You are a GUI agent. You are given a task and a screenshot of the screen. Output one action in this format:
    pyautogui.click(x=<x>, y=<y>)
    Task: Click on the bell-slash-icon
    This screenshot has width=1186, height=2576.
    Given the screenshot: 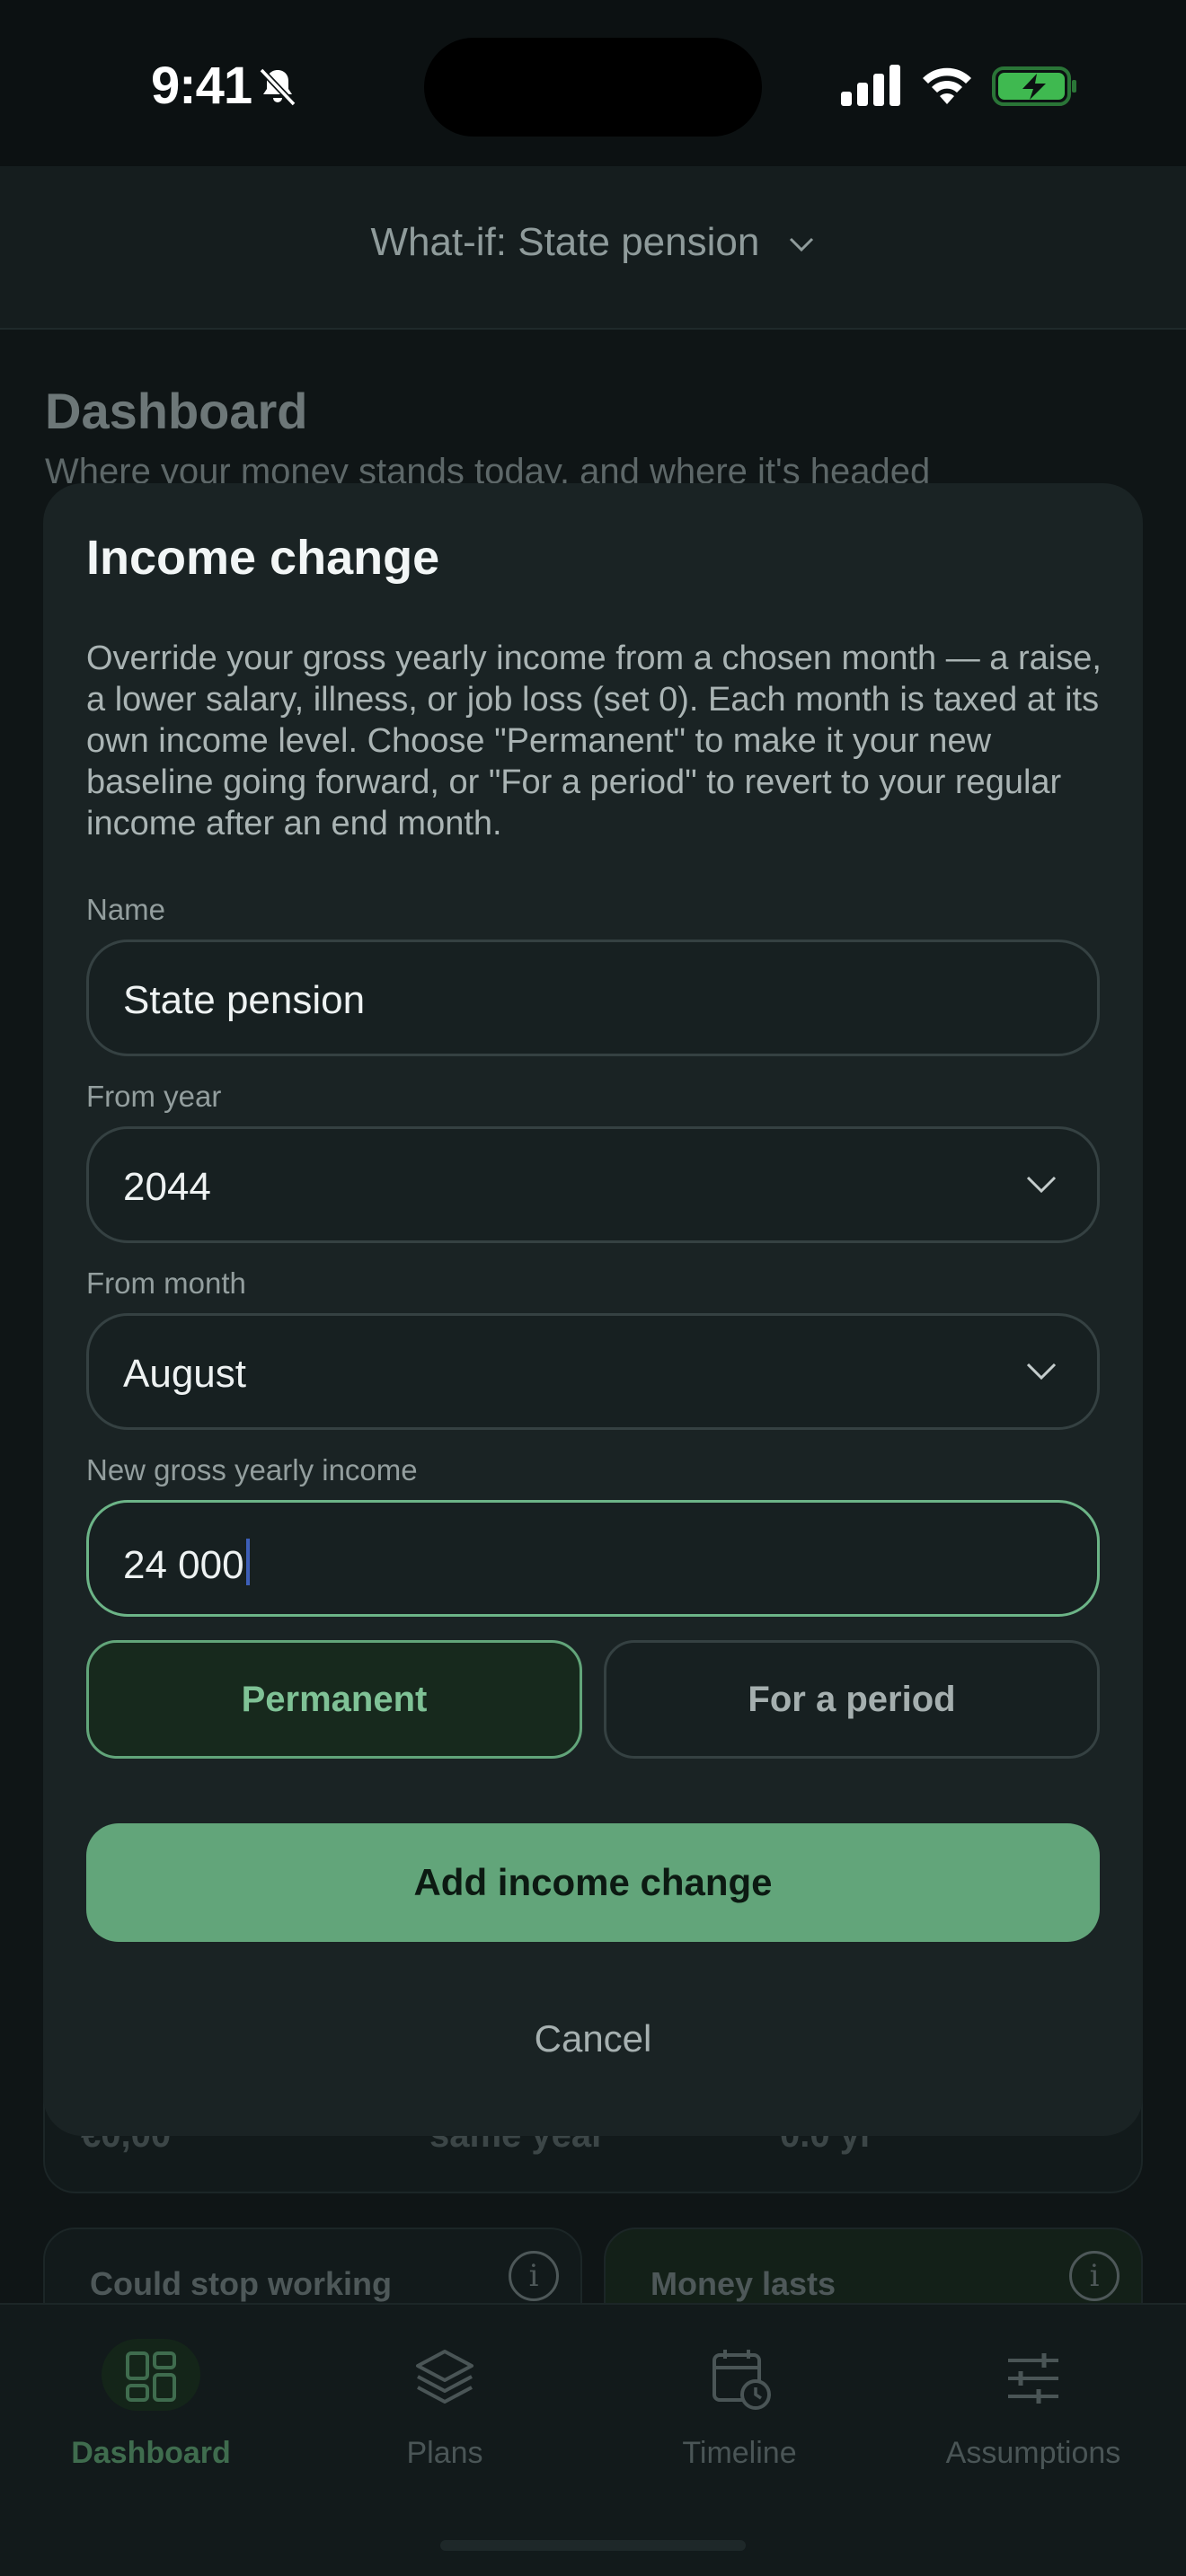 What is the action you would take?
    pyautogui.click(x=277, y=87)
    